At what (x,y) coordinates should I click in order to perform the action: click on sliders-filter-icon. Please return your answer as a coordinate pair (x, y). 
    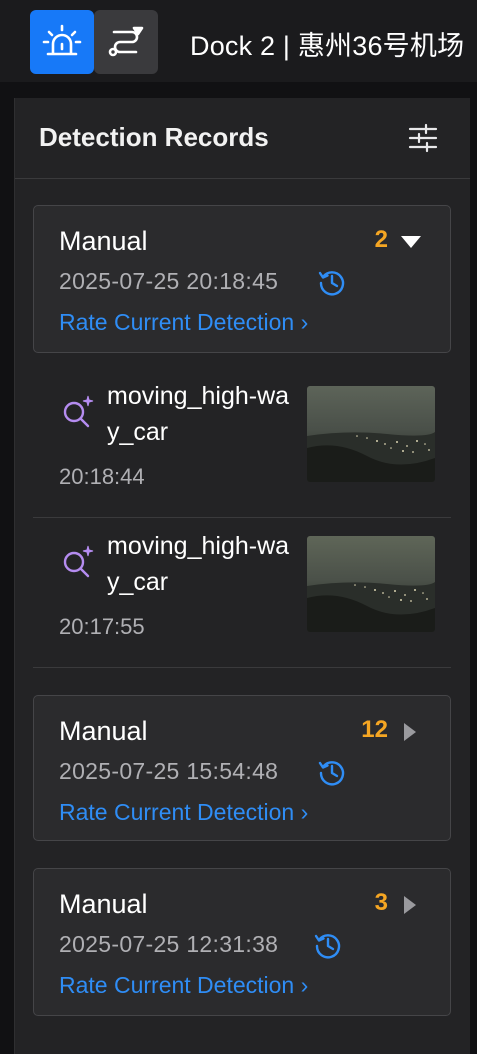
    Looking at the image, I should click on (423, 138).